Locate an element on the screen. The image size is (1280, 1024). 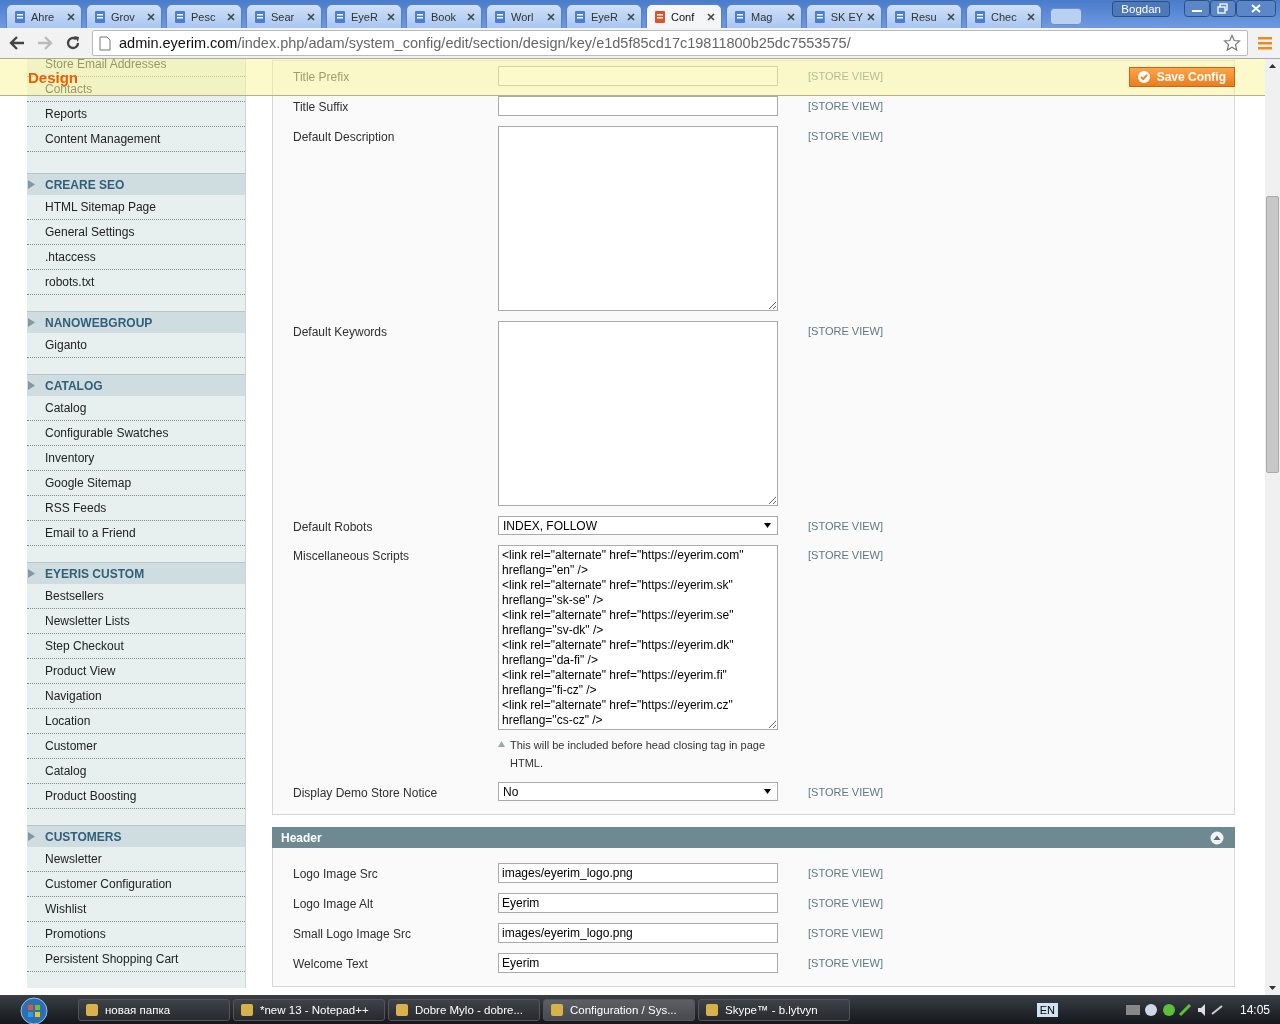
tray-icons is located at coordinates (1173, 1009).